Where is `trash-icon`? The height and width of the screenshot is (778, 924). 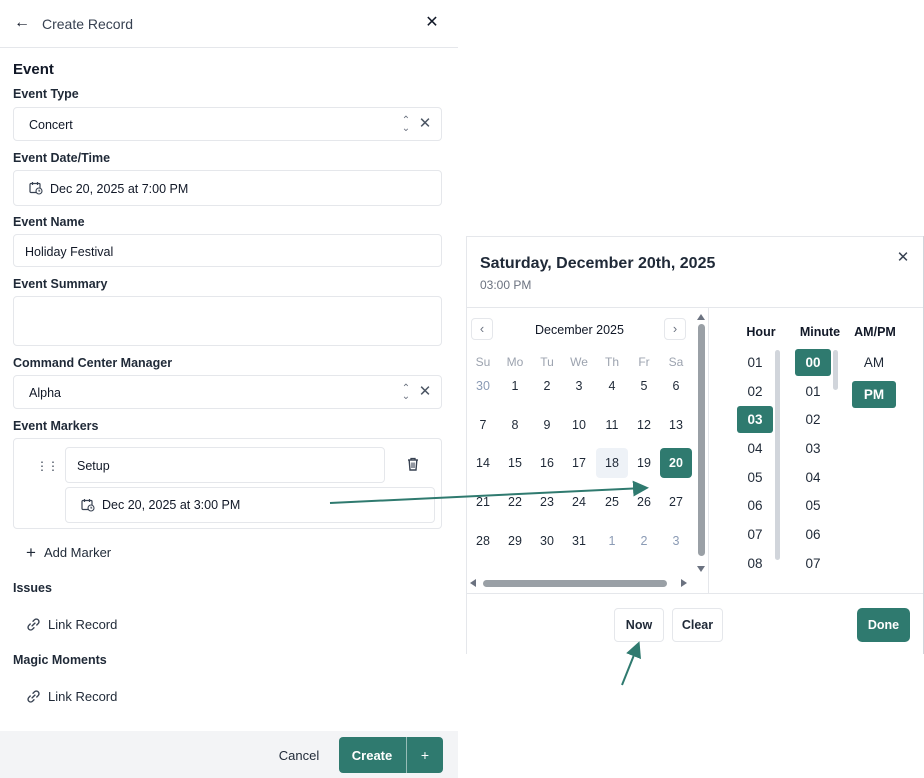 trash-icon is located at coordinates (413, 464).